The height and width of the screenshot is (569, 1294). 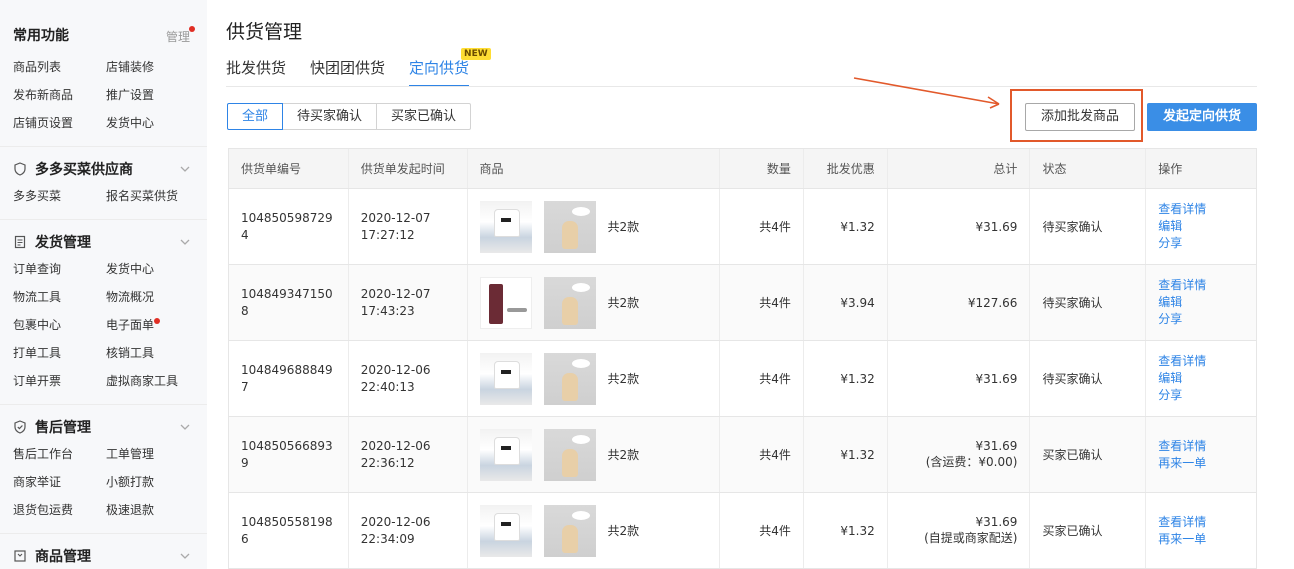 I want to click on filter-all: 全部, so click(x=255, y=116).